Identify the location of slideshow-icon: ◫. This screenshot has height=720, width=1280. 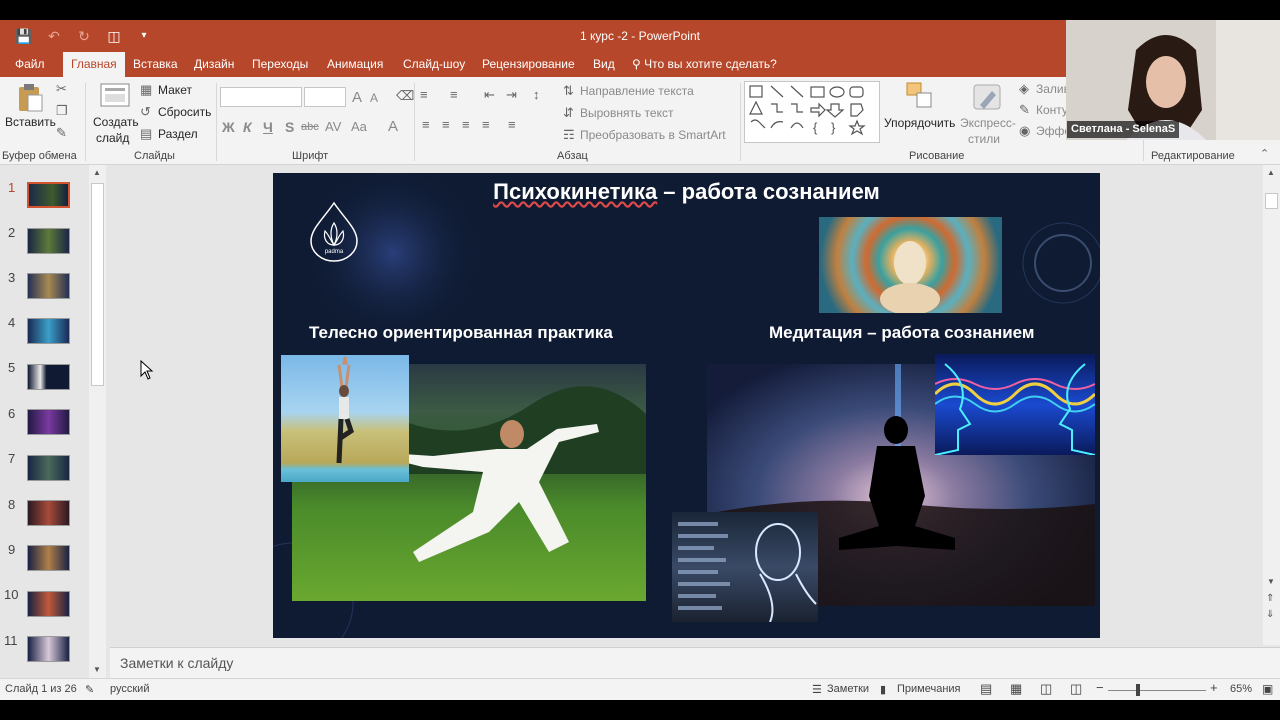
(1076, 689).